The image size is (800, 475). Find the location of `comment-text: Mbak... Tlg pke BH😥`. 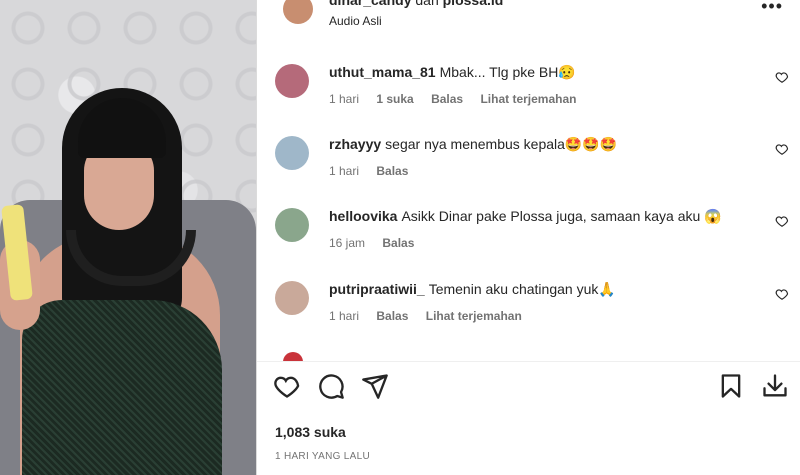

comment-text: Mbak... Tlg pke BH😥 is located at coordinates (507, 72).